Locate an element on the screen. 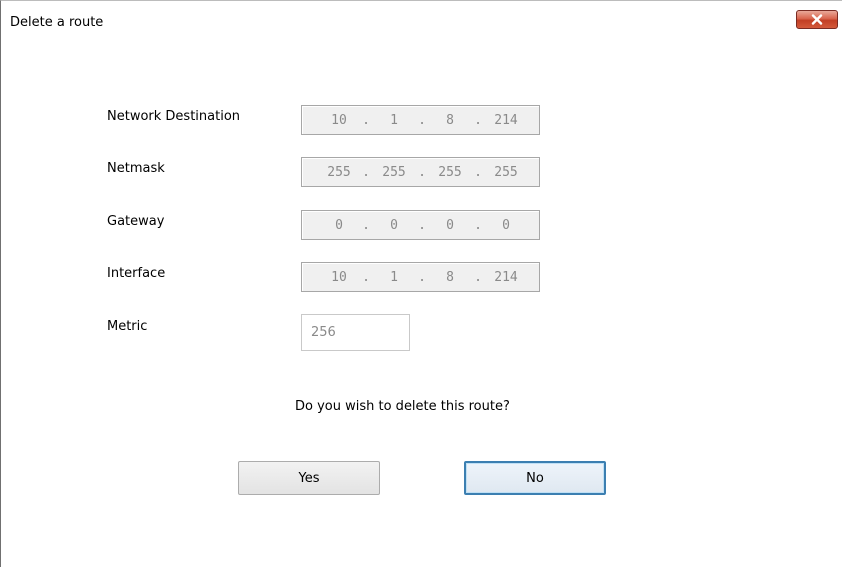 This screenshot has width=842, height=567. netmask-field: 255 . 255 . 255 . 255 is located at coordinates (420, 172).